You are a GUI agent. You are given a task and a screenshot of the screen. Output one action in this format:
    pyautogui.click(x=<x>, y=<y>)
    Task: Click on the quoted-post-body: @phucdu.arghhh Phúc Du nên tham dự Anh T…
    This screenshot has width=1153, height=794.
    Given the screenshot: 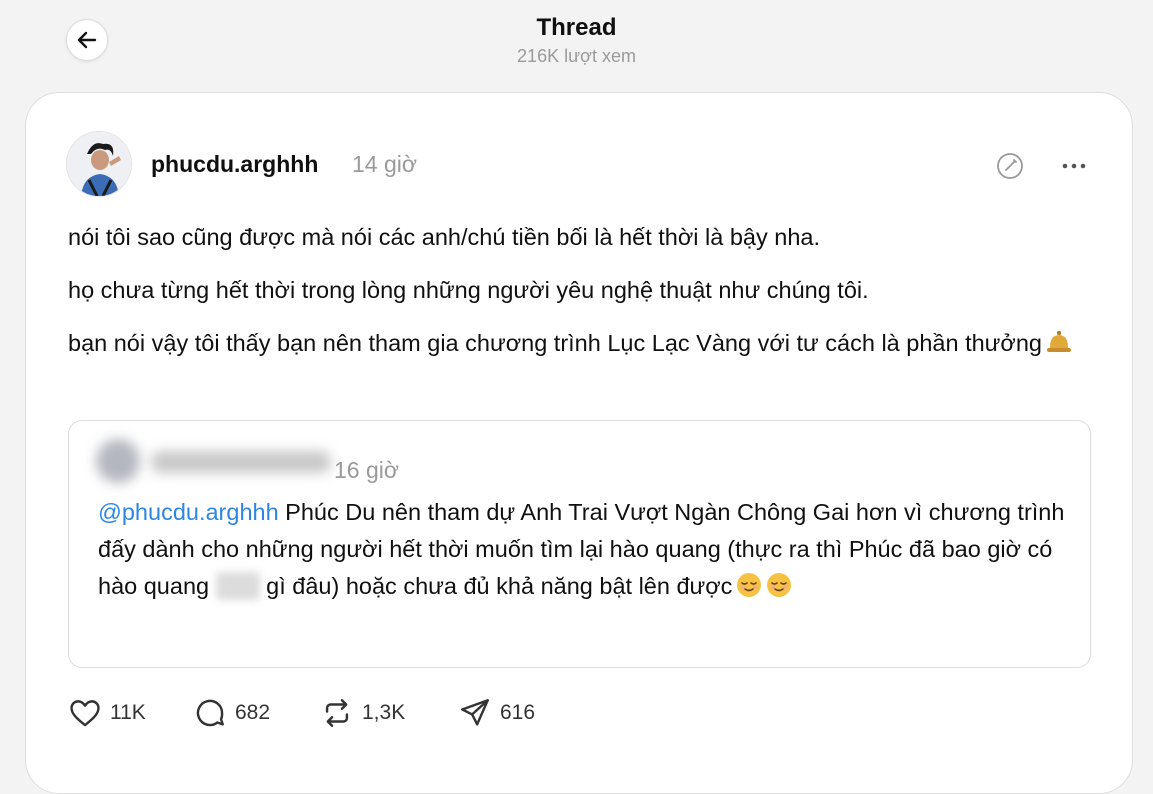 What is the action you would take?
    pyautogui.click(x=588, y=551)
    